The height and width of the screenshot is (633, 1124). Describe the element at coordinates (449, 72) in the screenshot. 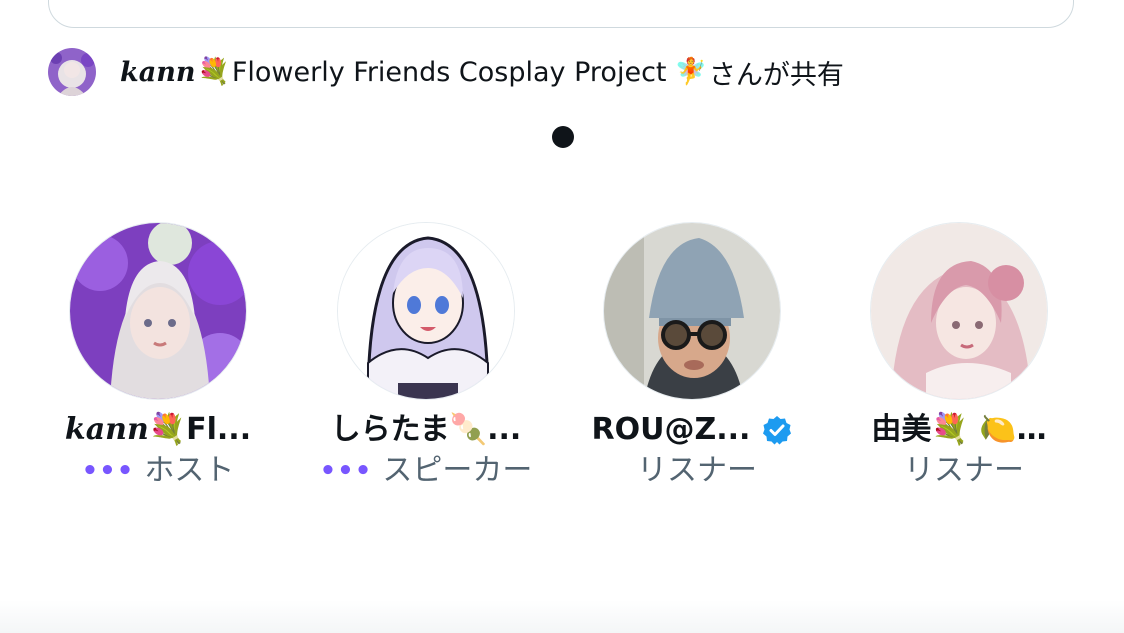

I see `sharer-project: Flowerly Friends Cosplay Project` at that location.